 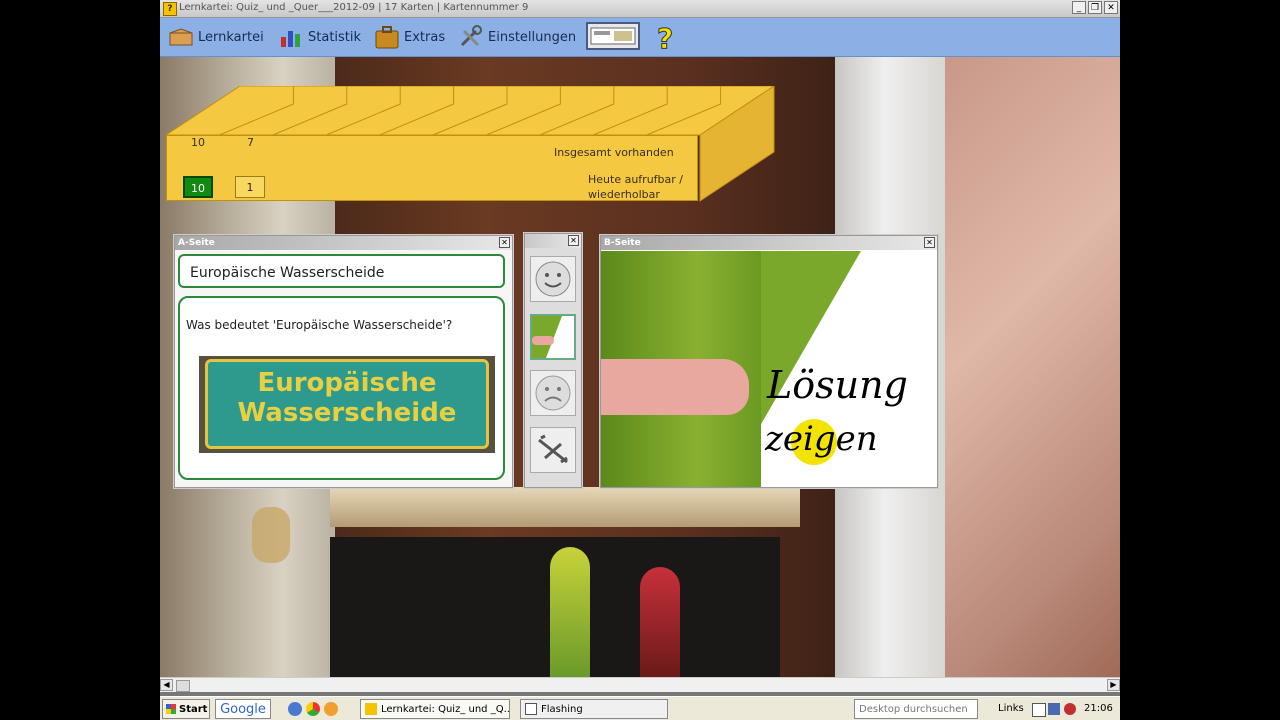 What do you see at coordinates (1111, 7) in the screenshot?
I see `close-button: ✕` at bounding box center [1111, 7].